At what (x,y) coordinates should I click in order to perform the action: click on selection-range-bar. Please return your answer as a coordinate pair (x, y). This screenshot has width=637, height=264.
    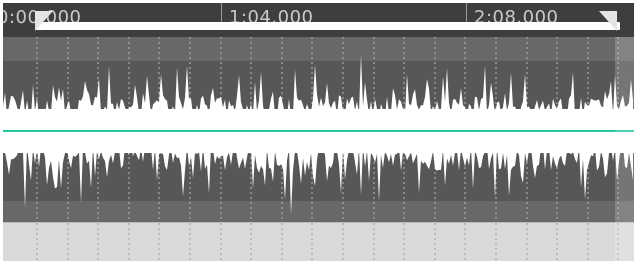
    Looking at the image, I should click on (328, 26).